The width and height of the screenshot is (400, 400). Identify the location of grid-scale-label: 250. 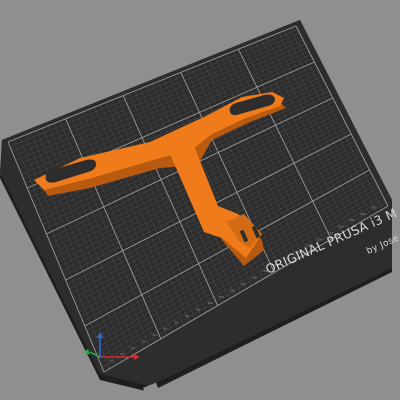
(374, 207).